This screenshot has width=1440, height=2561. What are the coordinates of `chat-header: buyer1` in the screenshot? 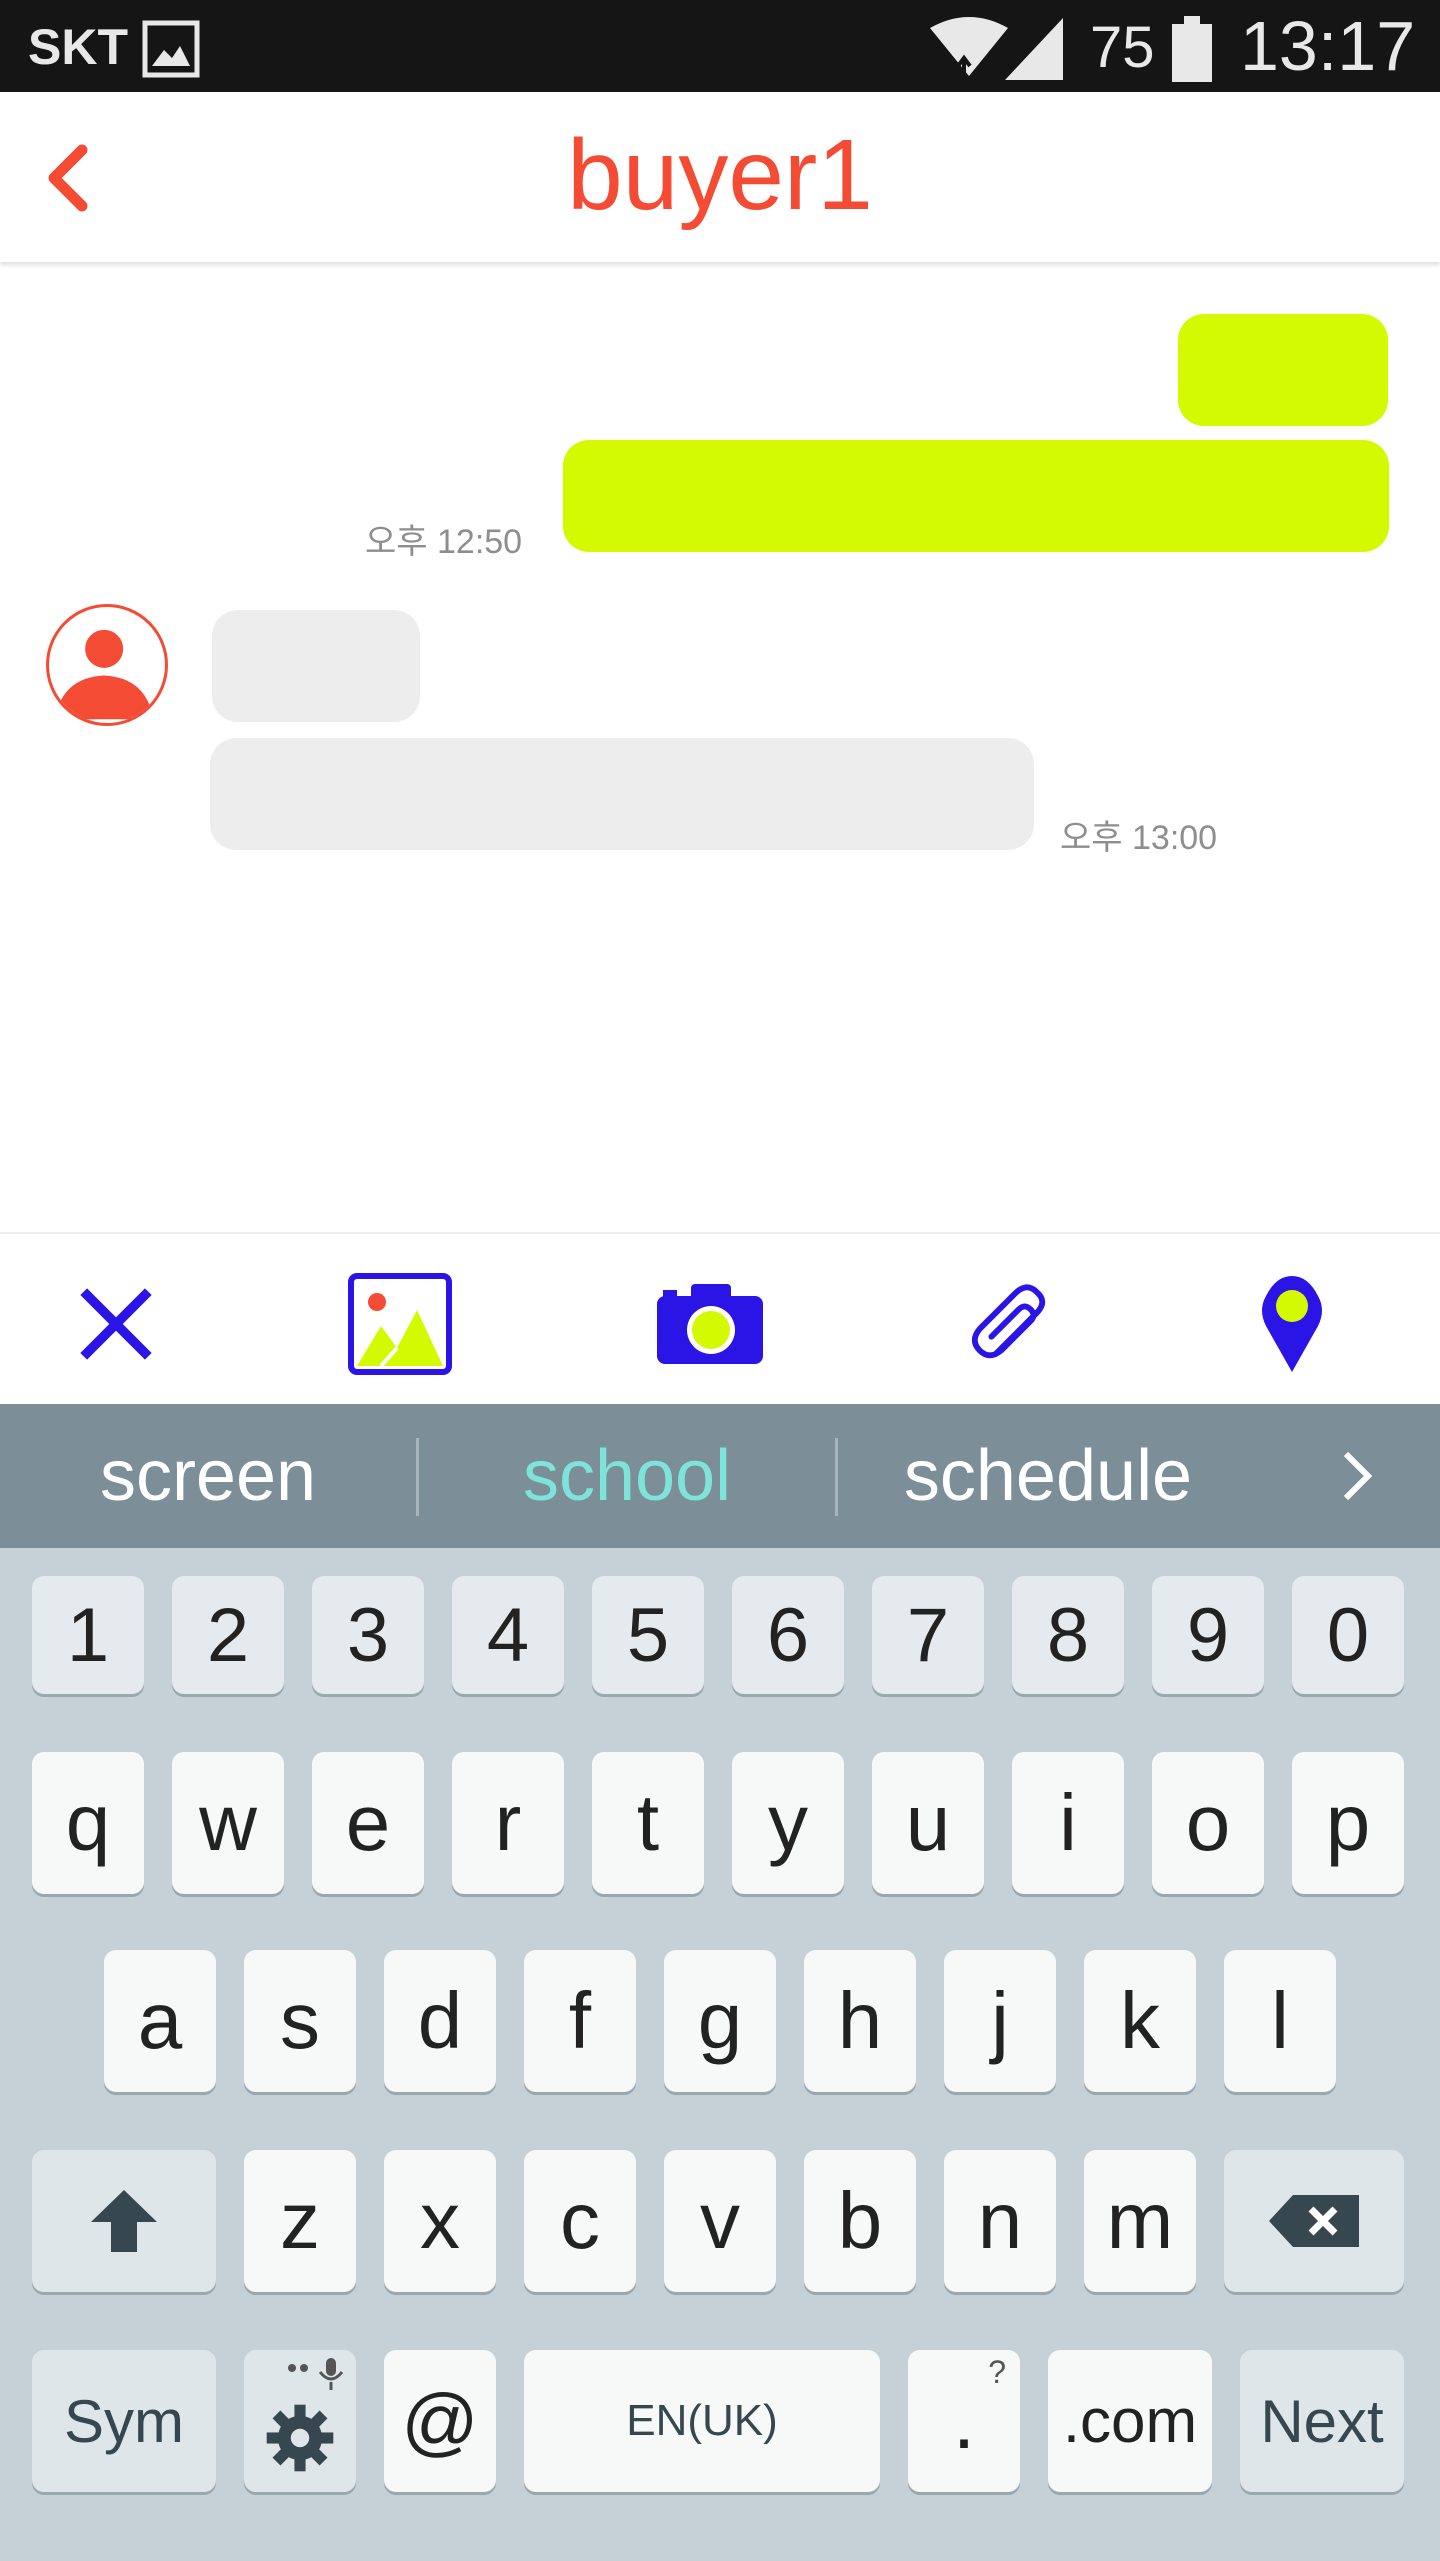 It's located at (720, 177).